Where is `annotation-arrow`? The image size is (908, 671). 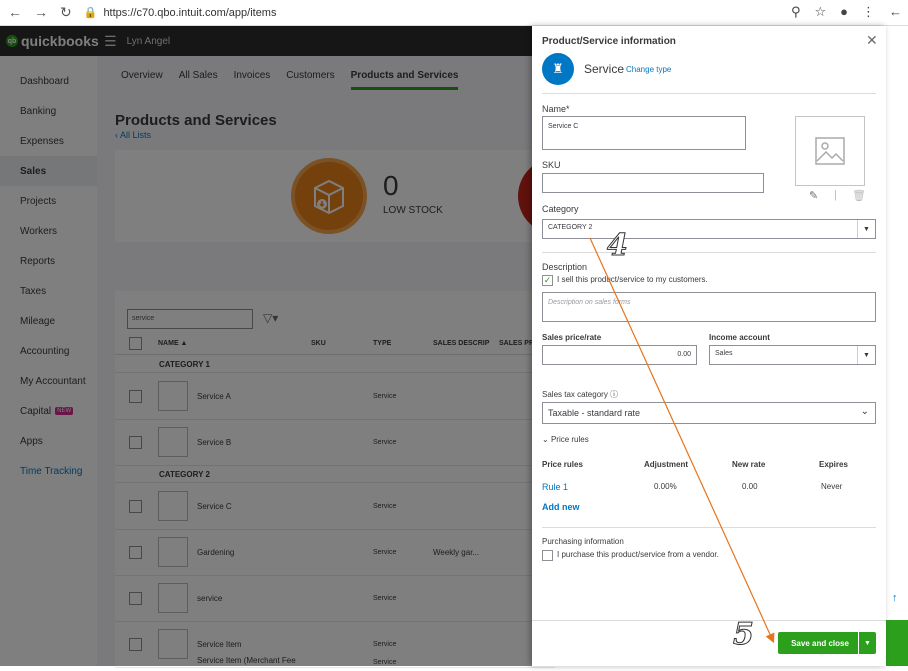
annotation-arrow is located at coordinates (682, 440).